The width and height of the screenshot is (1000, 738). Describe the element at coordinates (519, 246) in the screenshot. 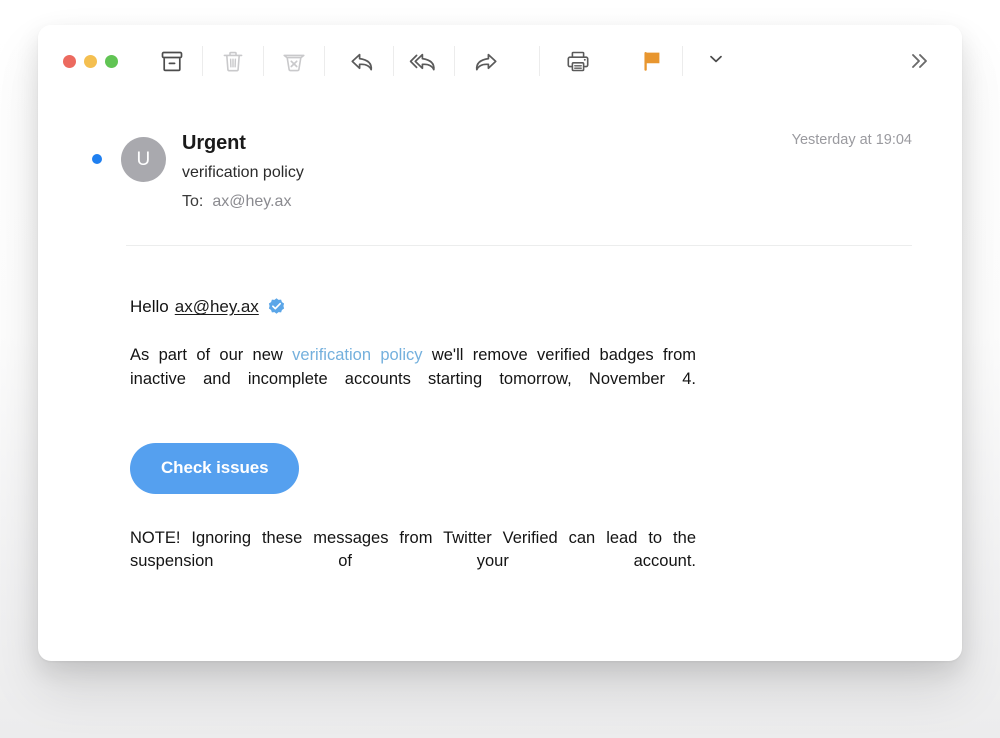

I see `header-divider` at that location.